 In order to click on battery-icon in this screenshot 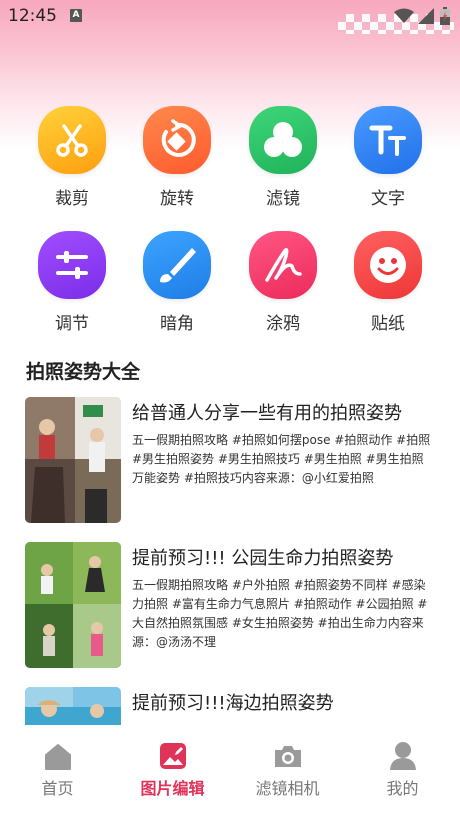, I will do `click(445, 16)`.